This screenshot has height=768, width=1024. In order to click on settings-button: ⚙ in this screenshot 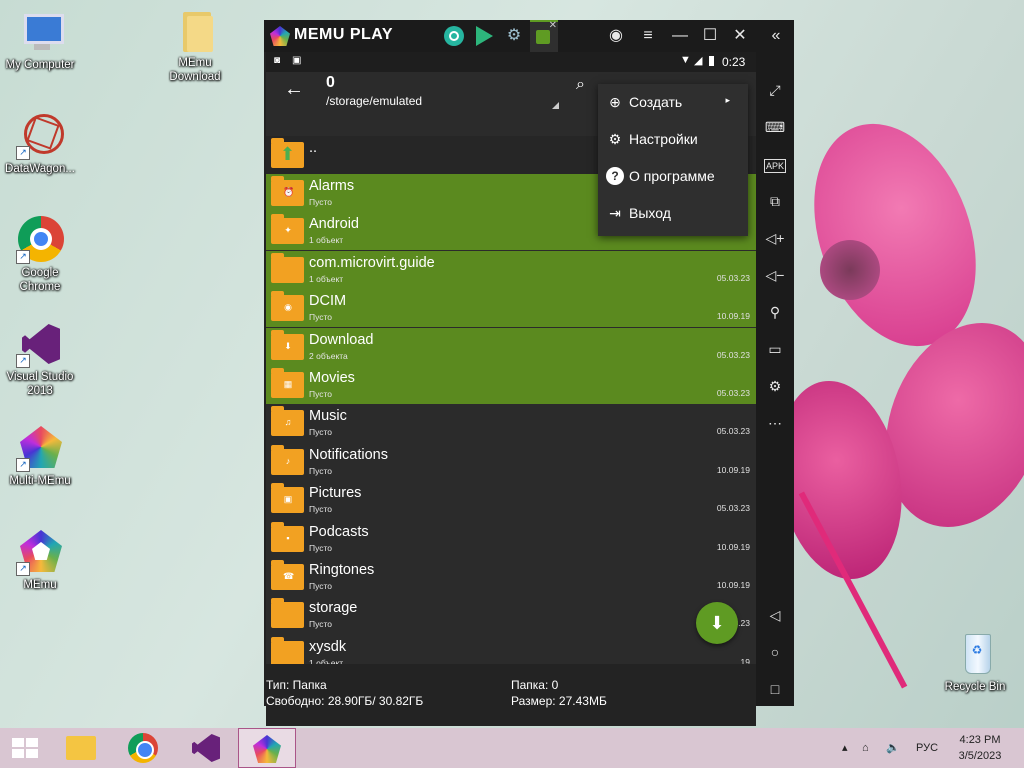, I will do `click(775, 386)`.